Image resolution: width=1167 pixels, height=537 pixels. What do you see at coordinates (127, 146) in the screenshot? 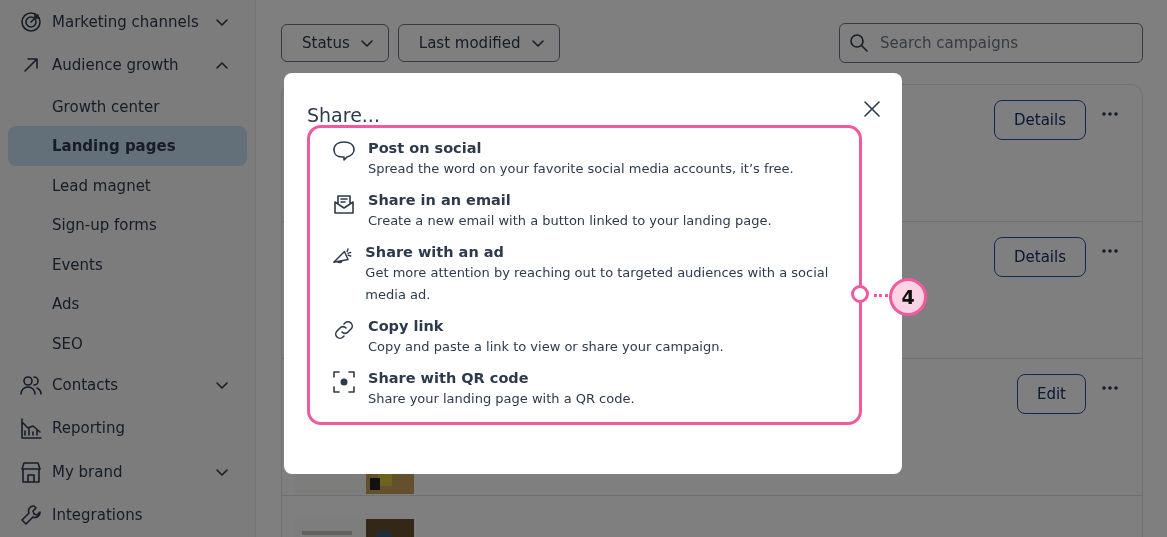
I see `nav-item: Landing pages` at bounding box center [127, 146].